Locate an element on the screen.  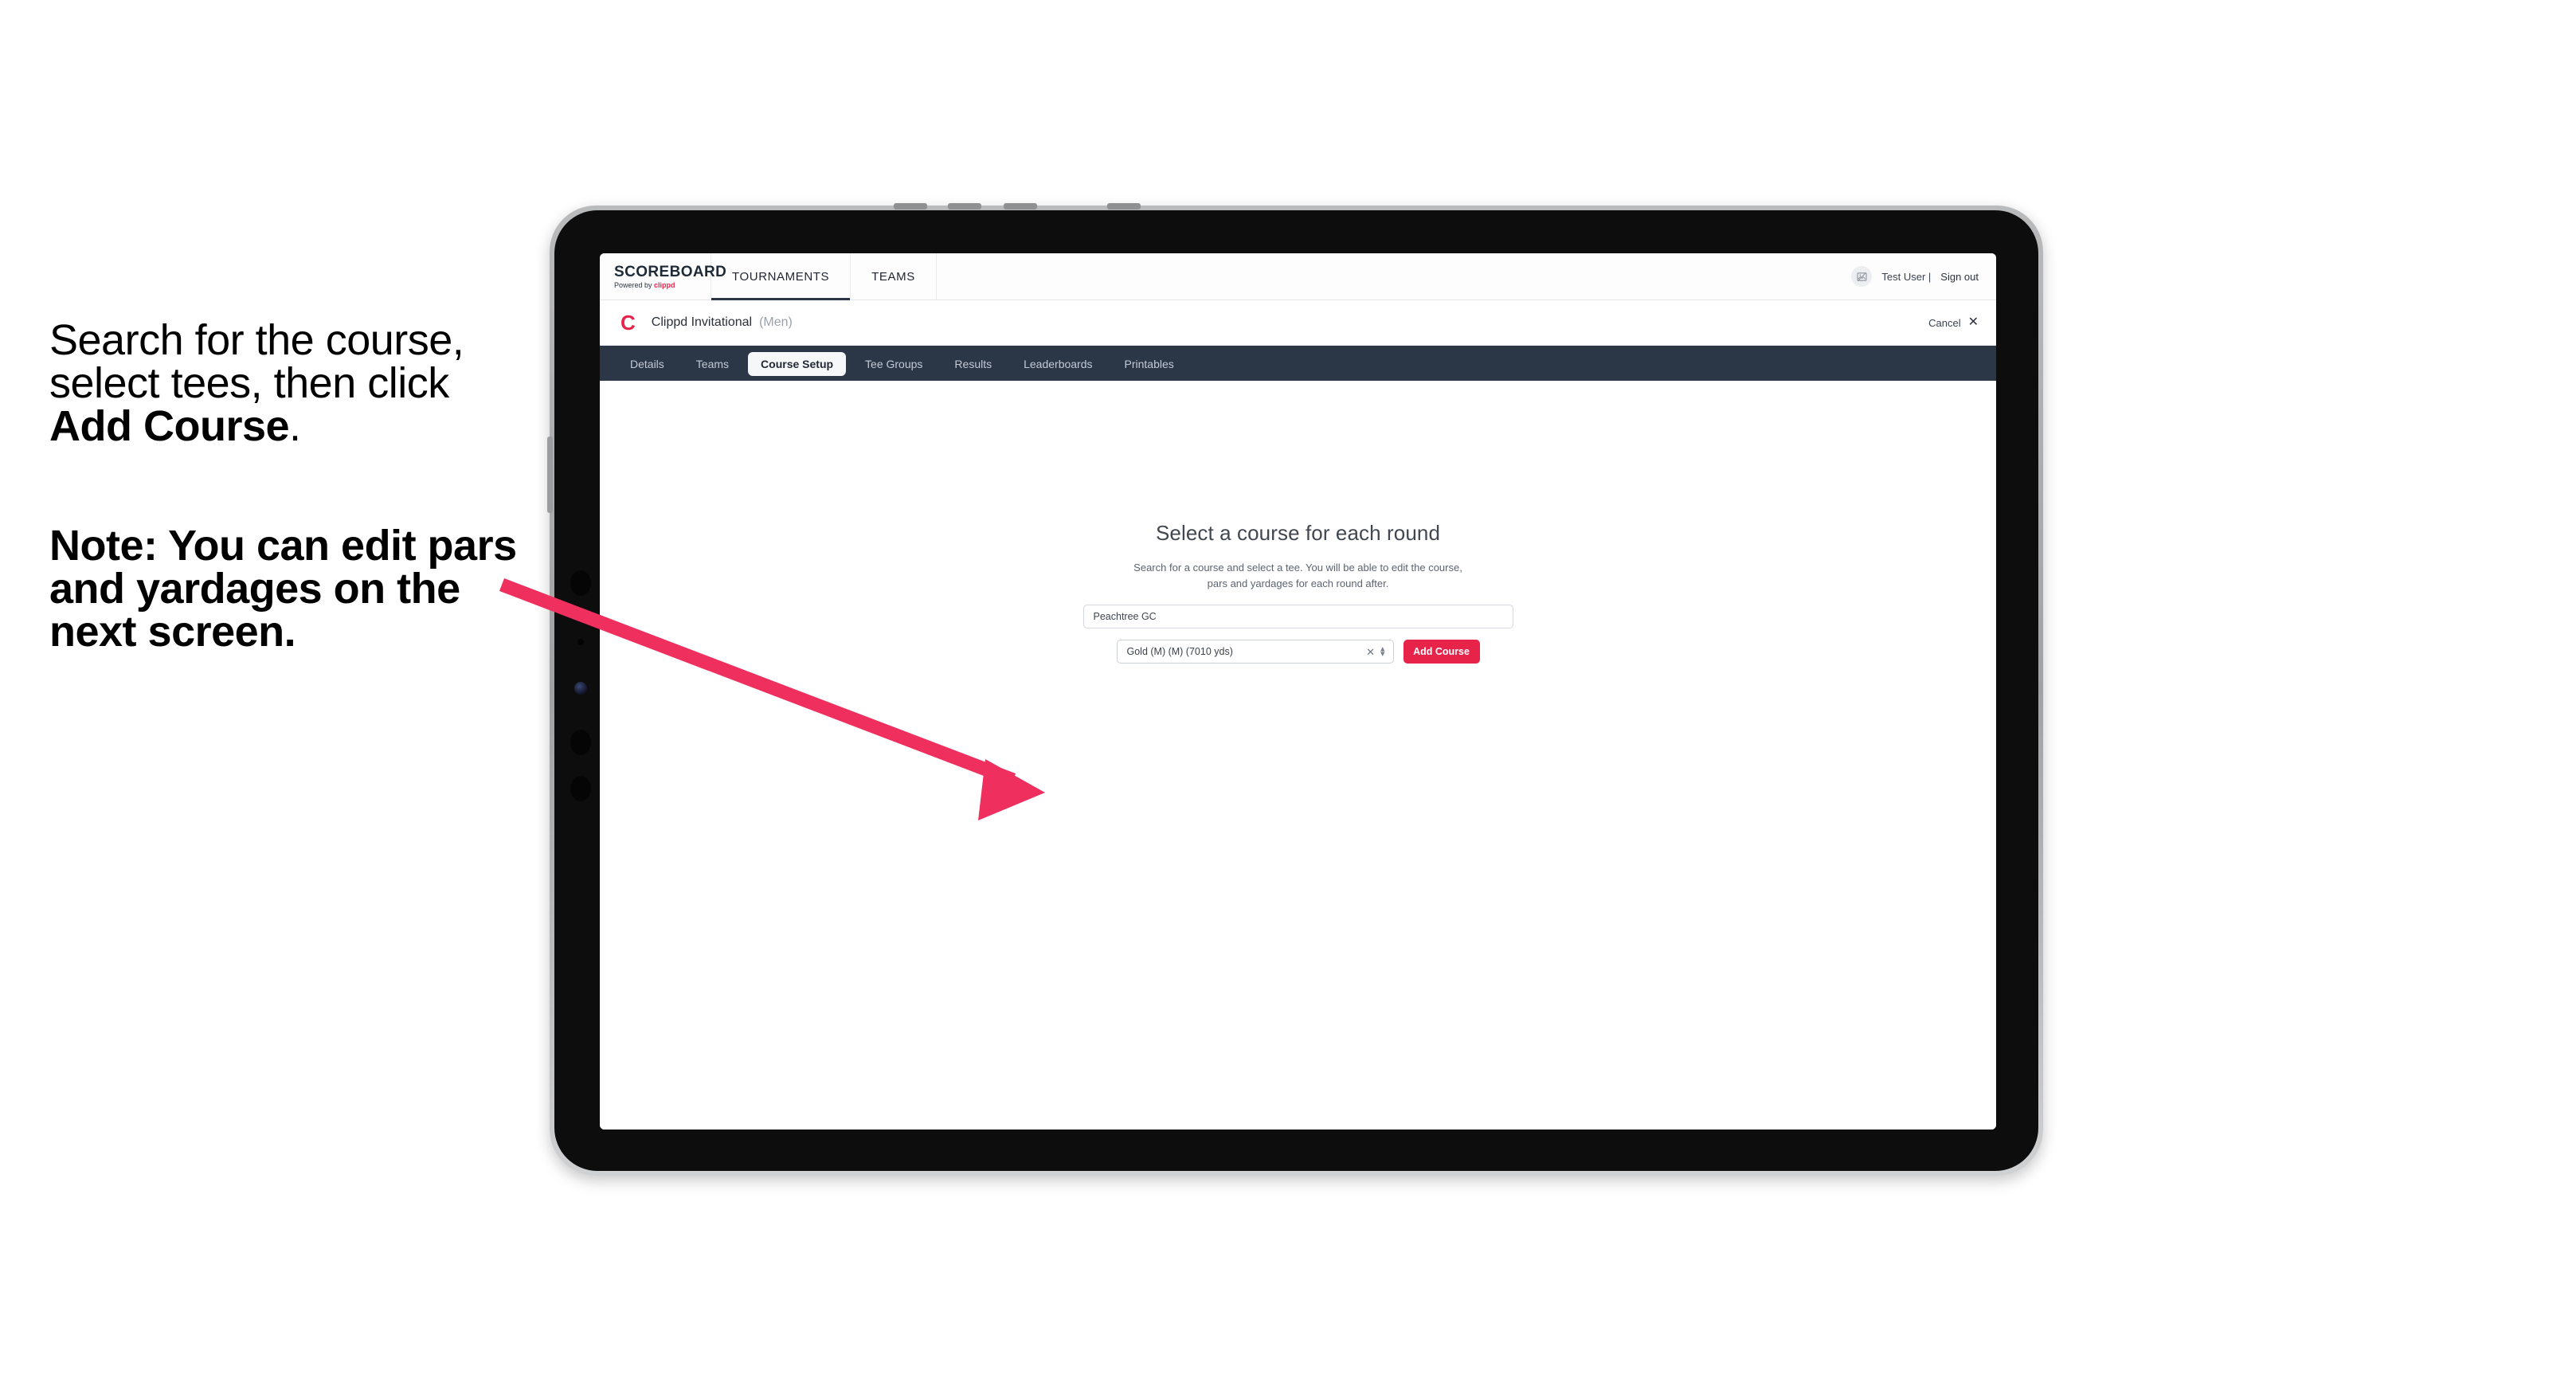
nav-item-tournaments-label: TOURNAMENTS is located at coordinates (781, 276).